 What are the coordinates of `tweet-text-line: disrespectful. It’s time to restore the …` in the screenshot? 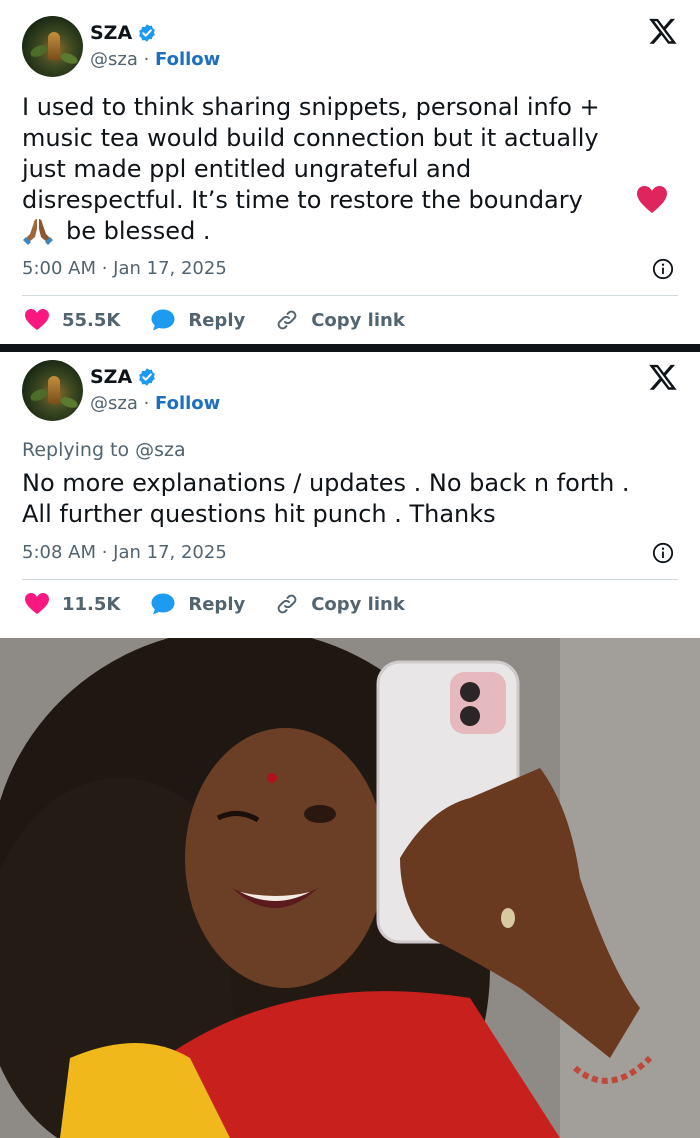 It's located at (302, 200).